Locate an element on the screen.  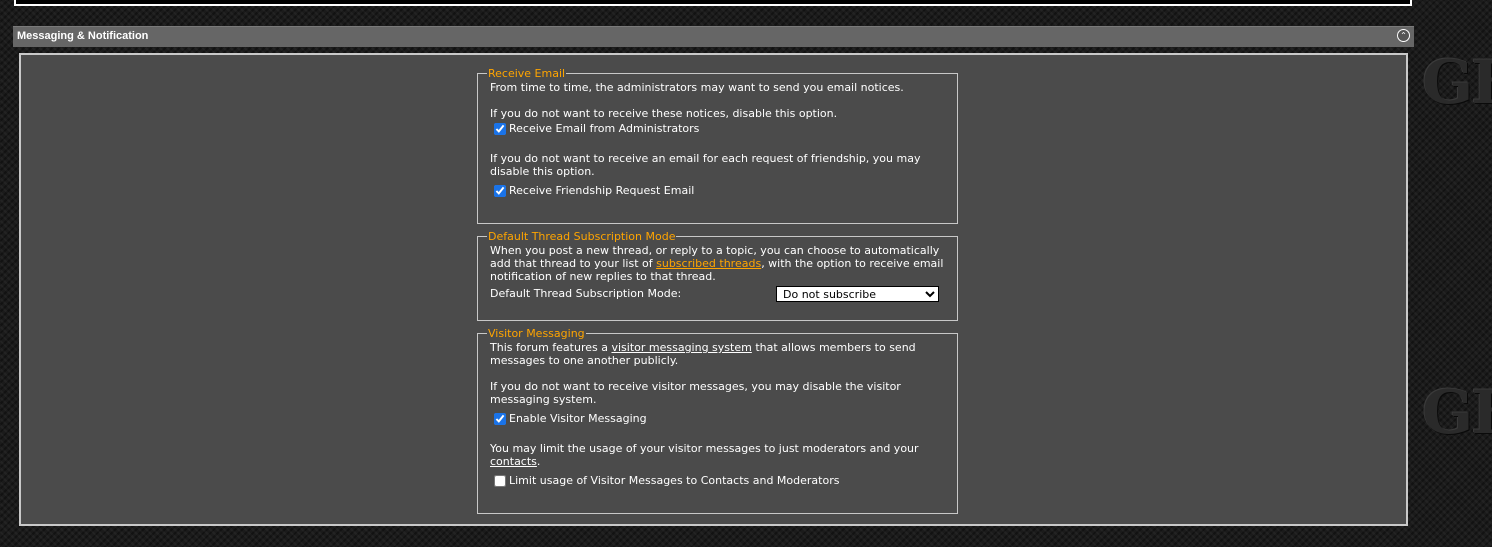
visitor-messaging-system-link: visitor messaging system is located at coordinates (681, 347).